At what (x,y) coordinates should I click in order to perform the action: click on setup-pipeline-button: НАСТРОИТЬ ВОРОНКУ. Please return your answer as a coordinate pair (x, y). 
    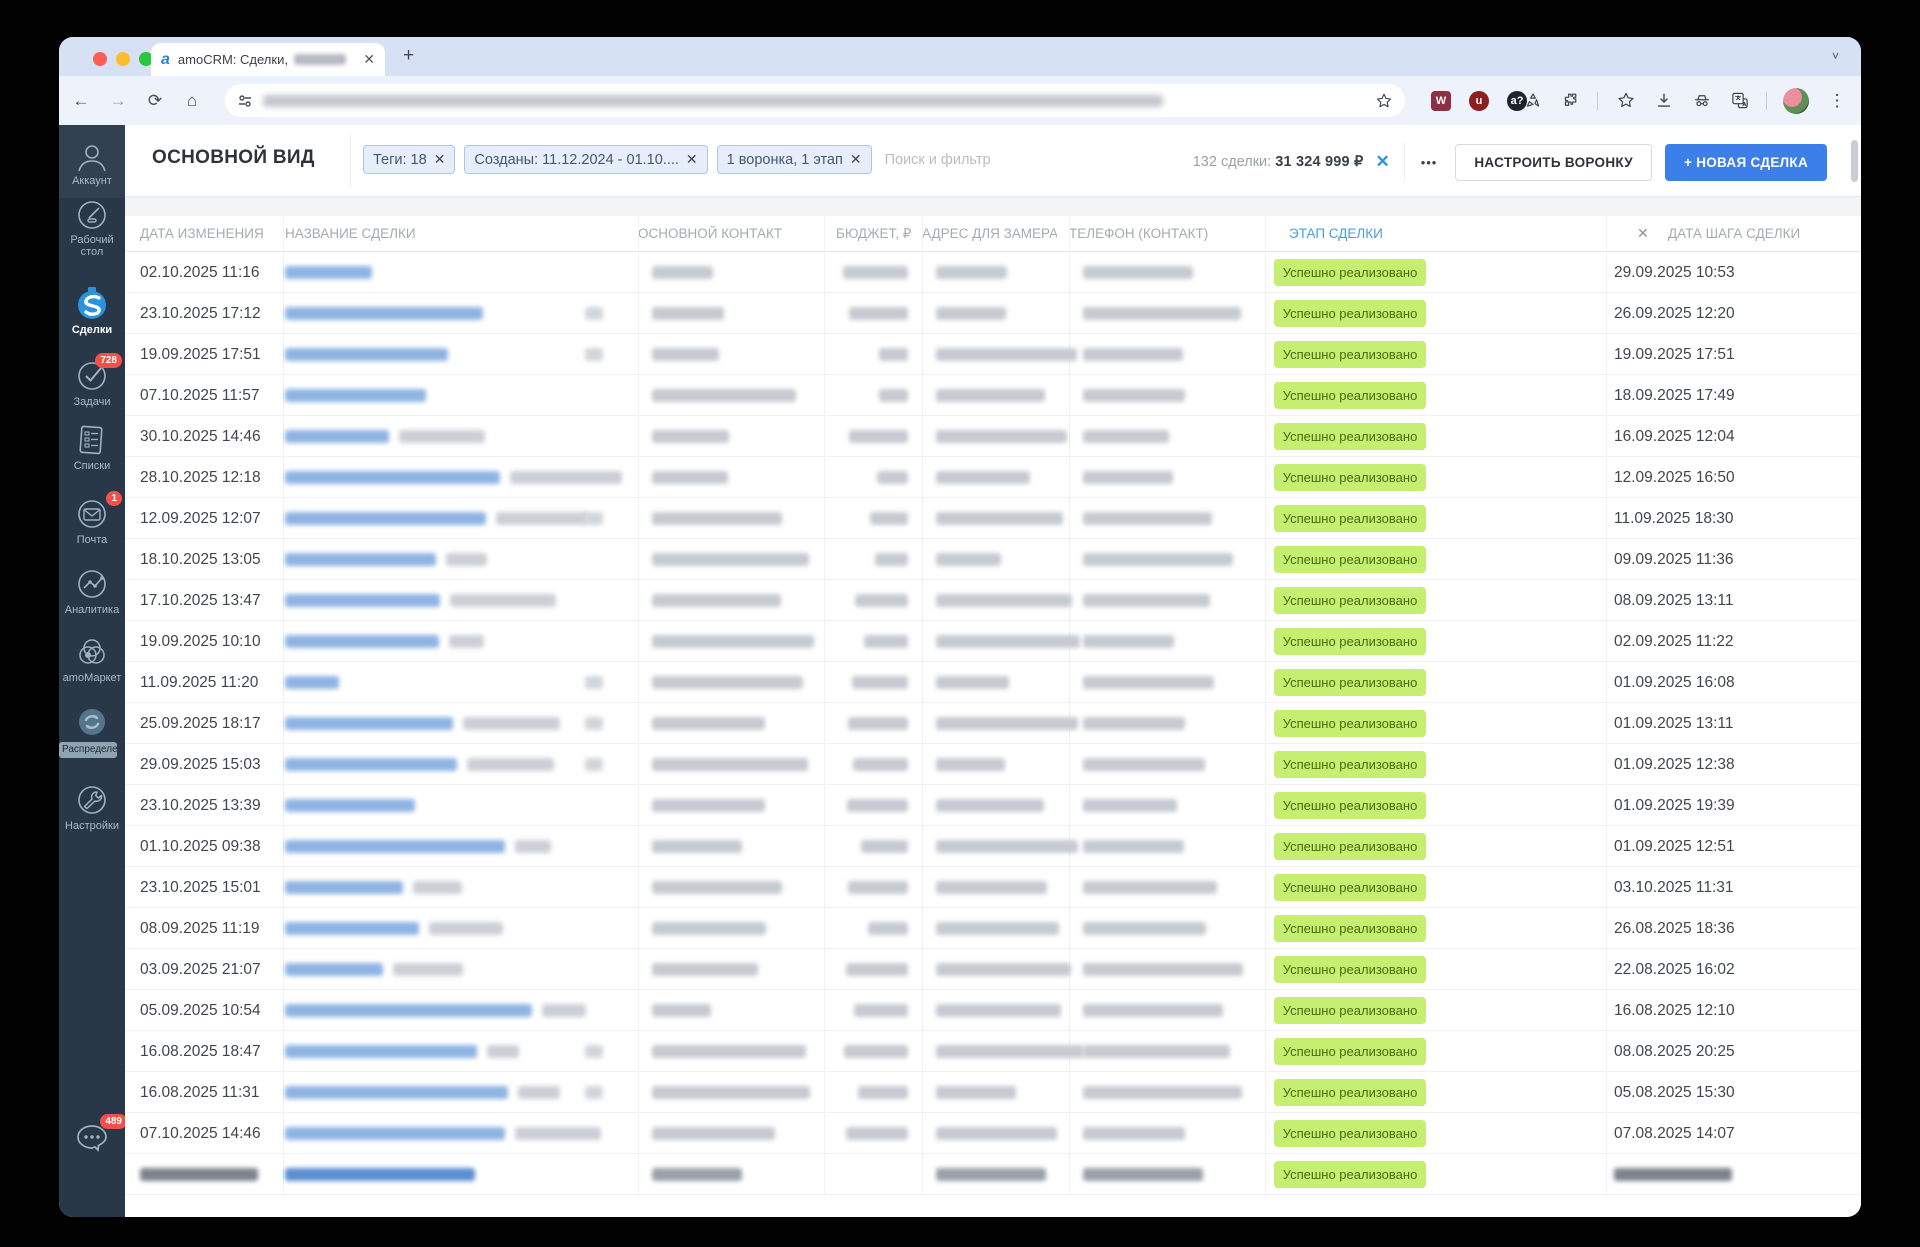
    Looking at the image, I should click on (1553, 162).